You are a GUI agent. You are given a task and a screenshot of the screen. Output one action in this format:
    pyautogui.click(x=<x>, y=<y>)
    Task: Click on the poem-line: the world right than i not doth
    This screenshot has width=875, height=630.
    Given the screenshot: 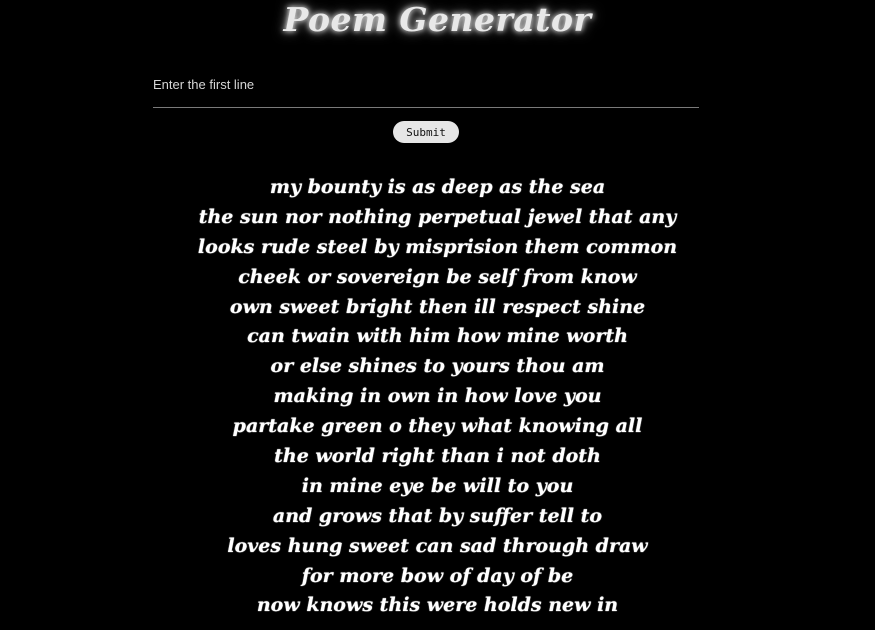 What is the action you would take?
    pyautogui.click(x=437, y=456)
    